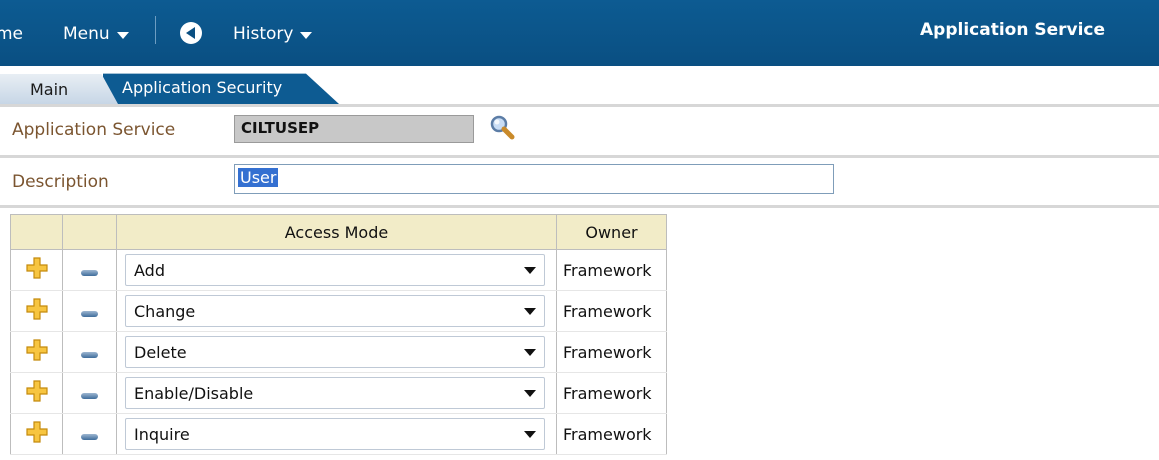  I want to click on page-title: Application Service, so click(1013, 30).